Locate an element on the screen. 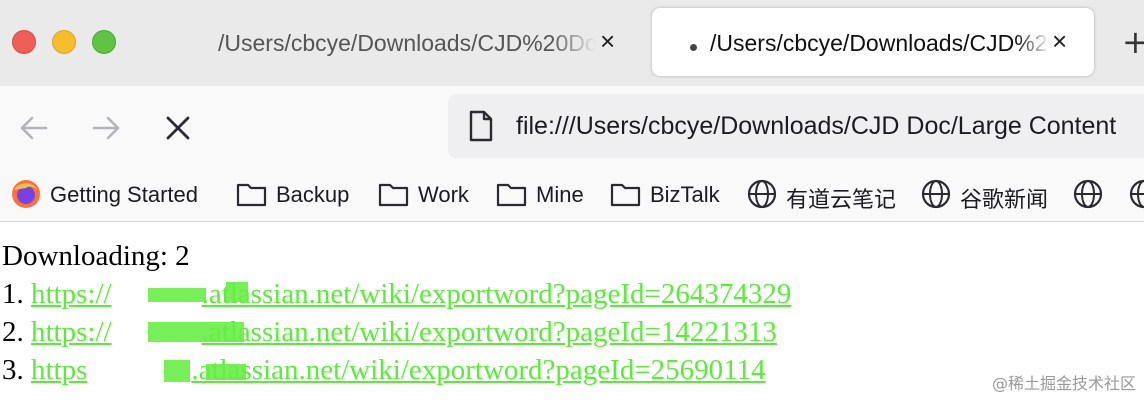 This screenshot has width=1144, height=400. bookmark-label: 有道云笔记 is located at coordinates (841, 199).